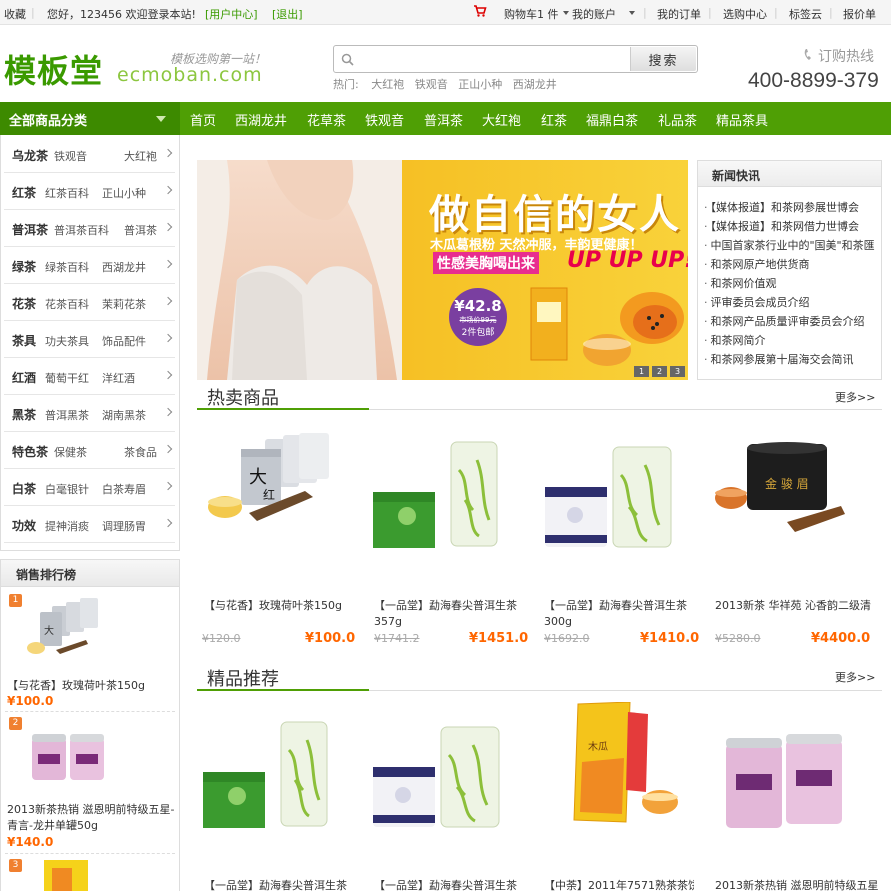 The image size is (891, 894). Describe the element at coordinates (449, 614) in the screenshot. I see `product-name: 【一品堂】勐海春尖普洱生茶357g` at that location.